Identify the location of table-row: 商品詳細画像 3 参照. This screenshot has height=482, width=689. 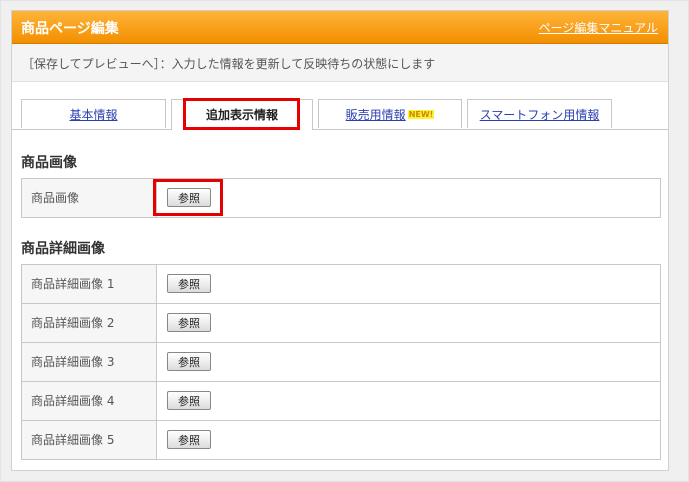
(341, 362).